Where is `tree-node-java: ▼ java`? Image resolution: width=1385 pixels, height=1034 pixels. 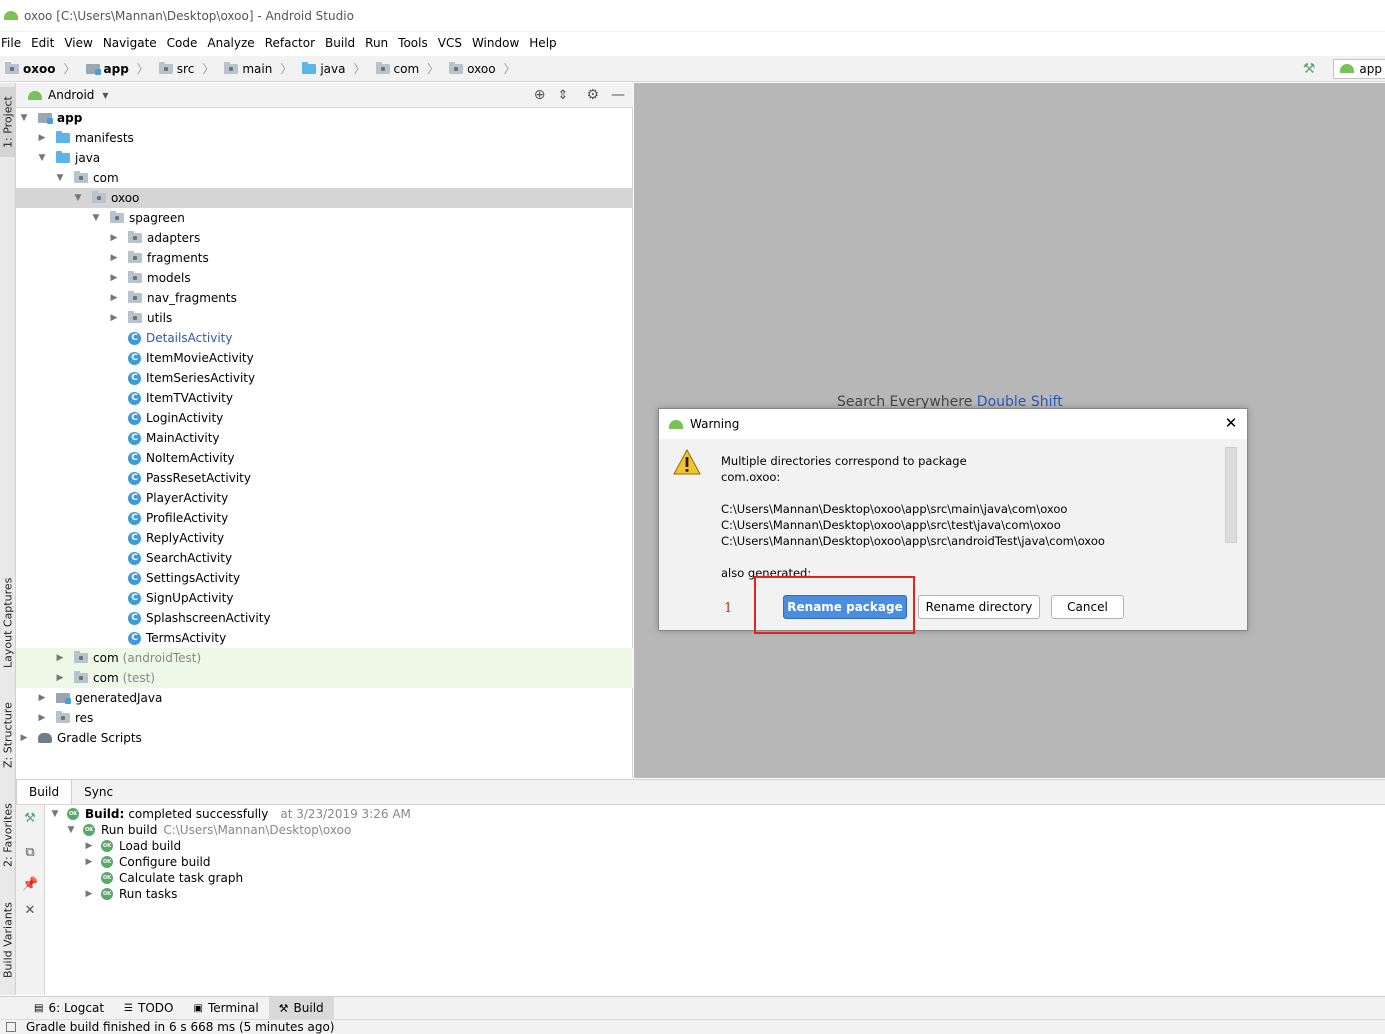
tree-node-java: ▼ java is located at coordinates (324, 158).